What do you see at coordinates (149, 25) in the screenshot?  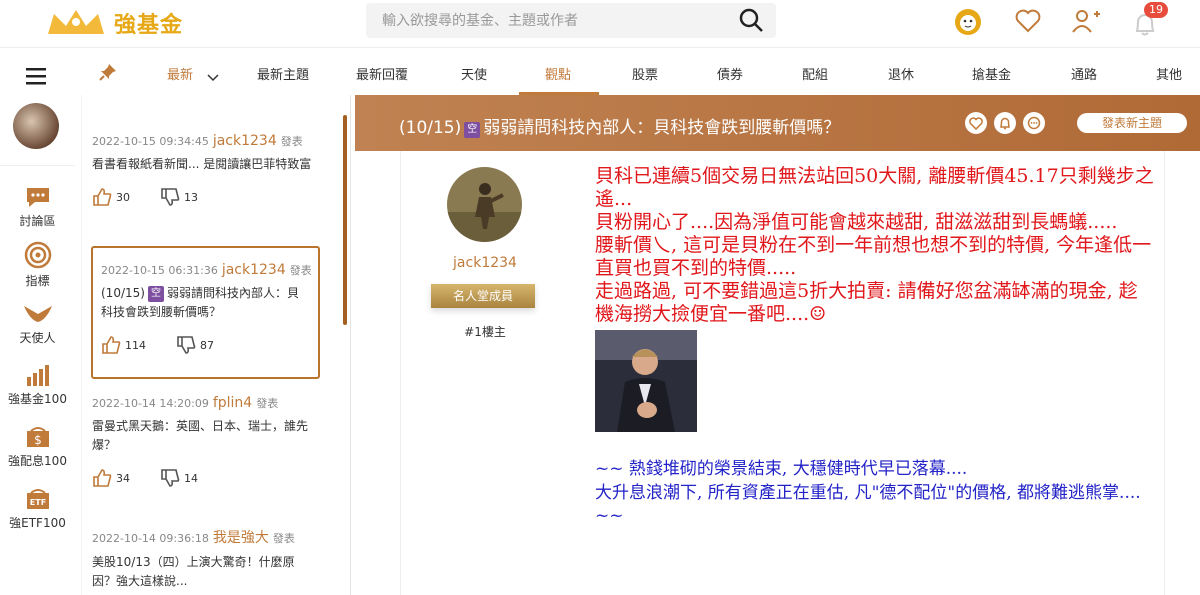 I see `logo-text: 強基金` at bounding box center [149, 25].